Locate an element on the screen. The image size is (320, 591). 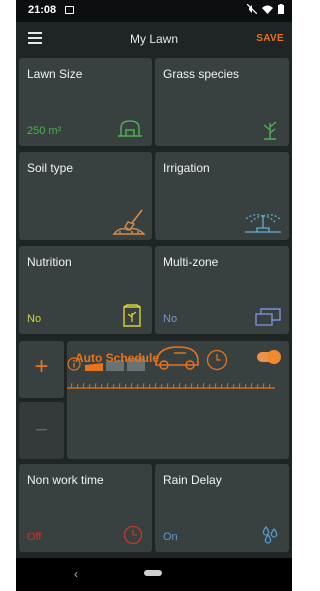
navigation-bar: ‹ is located at coordinates (154, 574).